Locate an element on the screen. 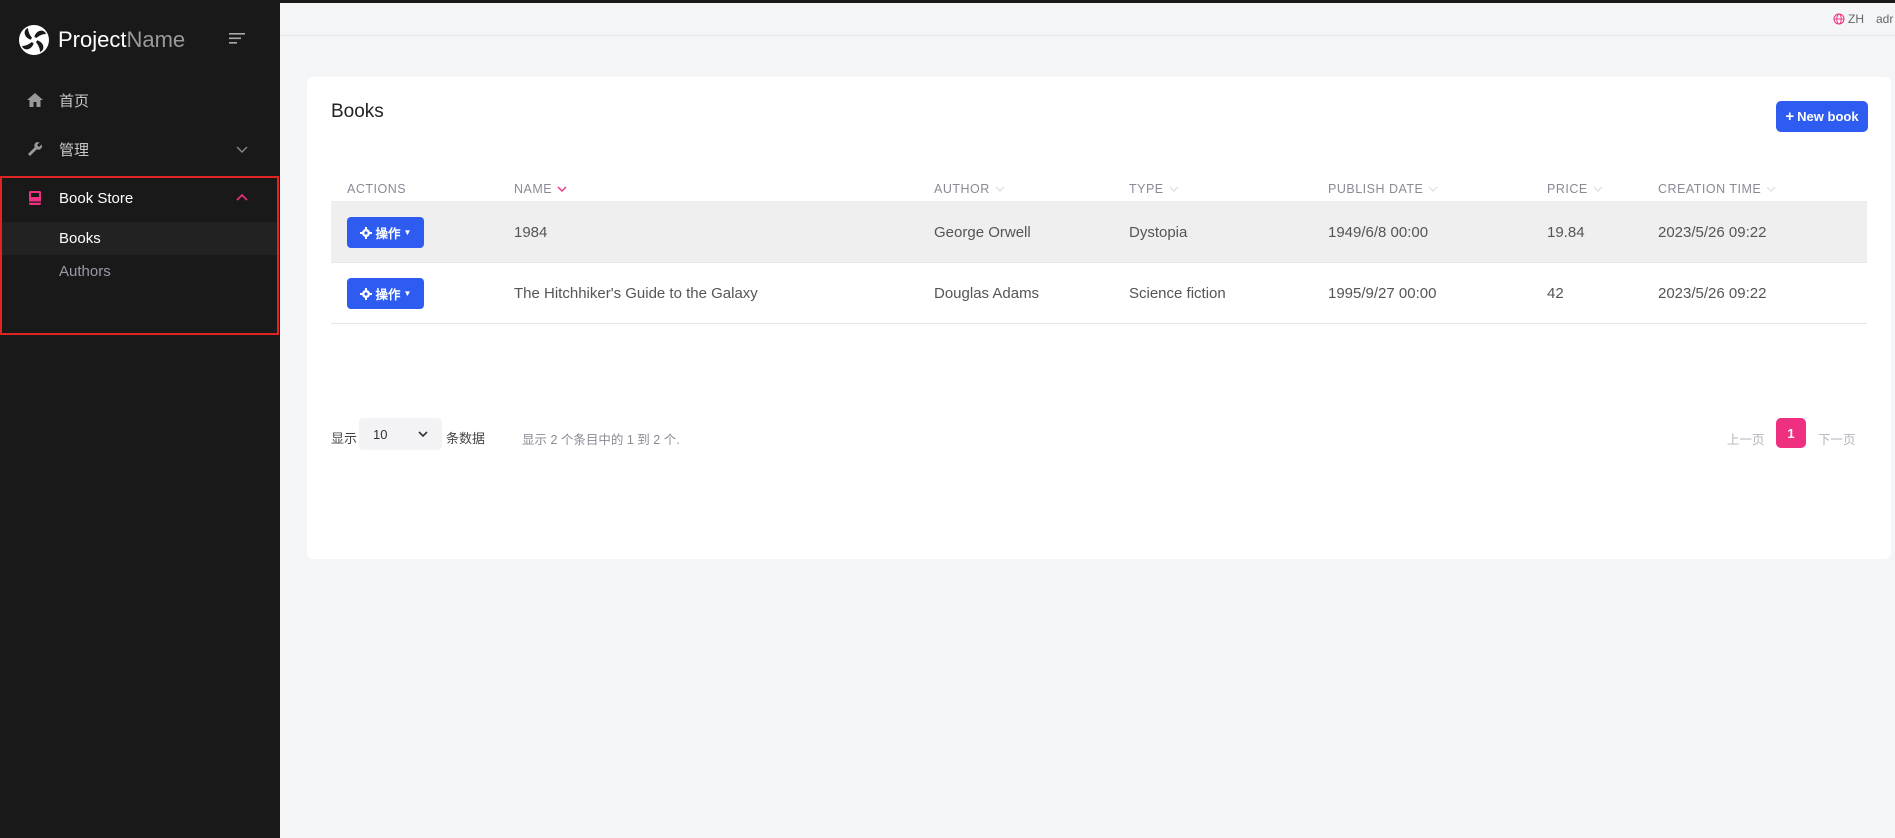 The width and height of the screenshot is (1895, 838). wrench-icon is located at coordinates (35, 149).